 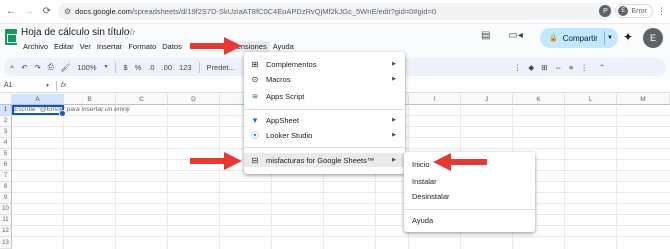 I want to click on grid-col-line, so click(x=167, y=177).